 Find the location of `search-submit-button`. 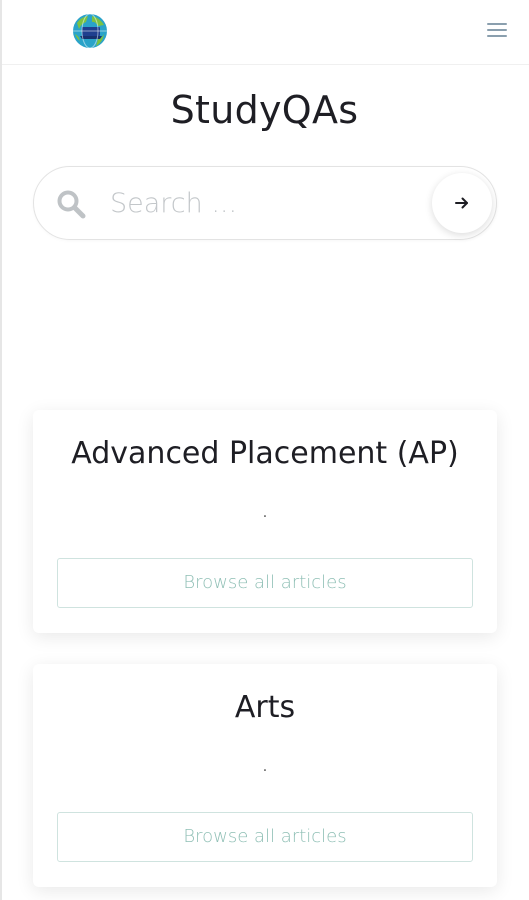

search-submit-button is located at coordinates (462, 203).